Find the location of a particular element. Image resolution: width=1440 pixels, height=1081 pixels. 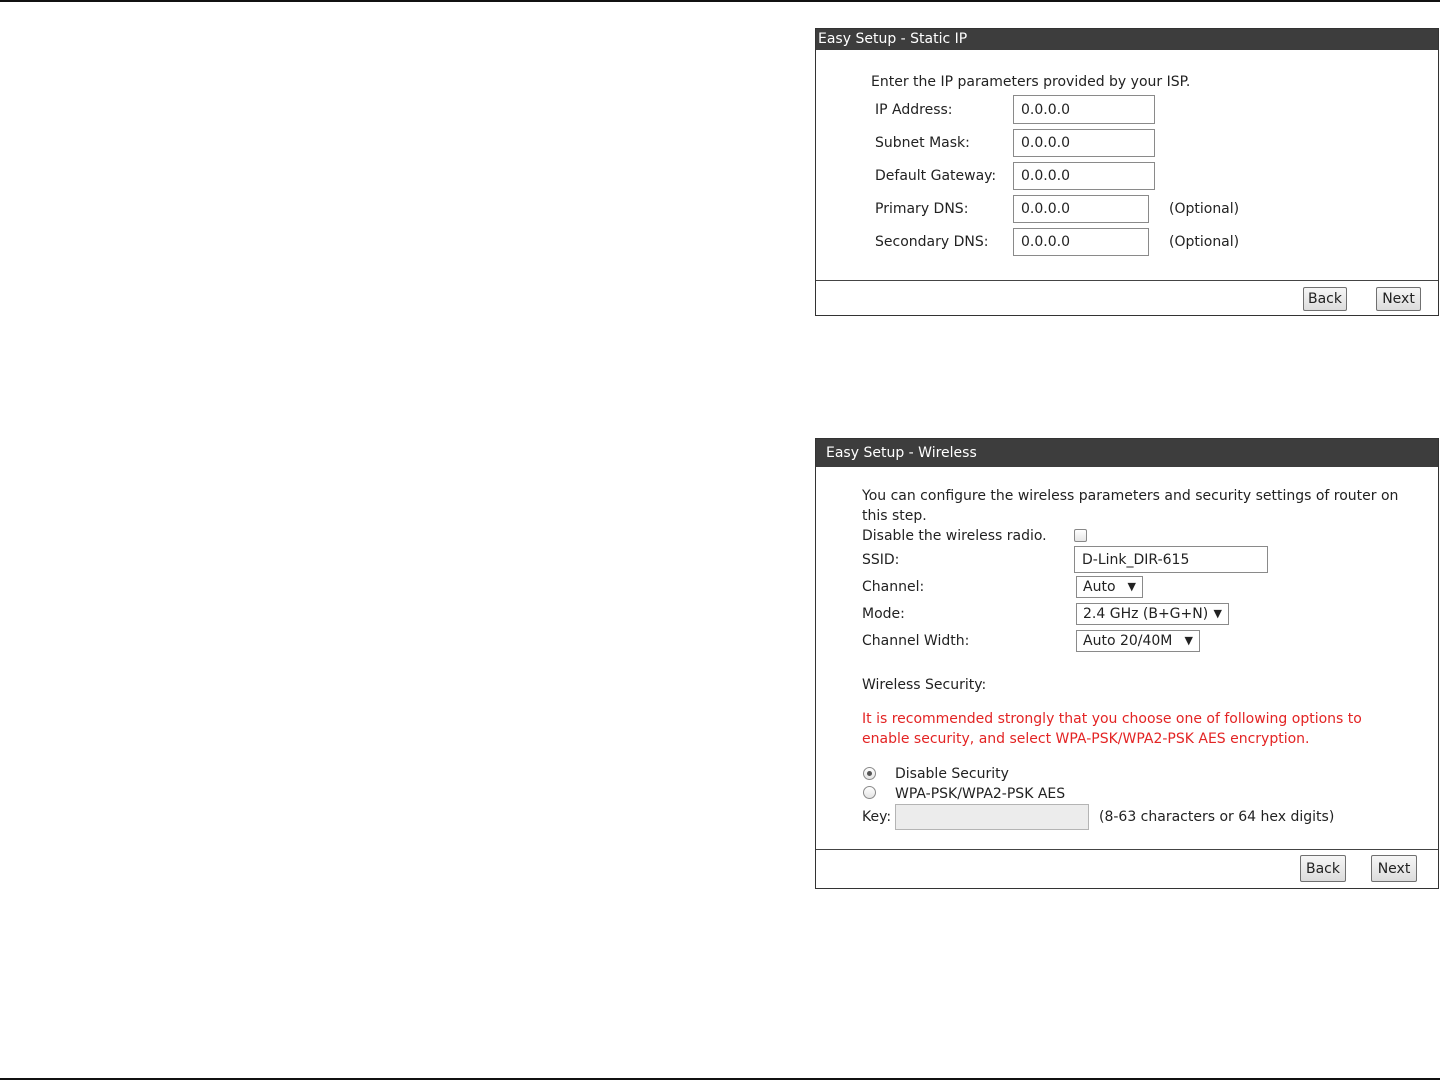

secondary-dns-label: Secondary DNS: is located at coordinates (932, 242).